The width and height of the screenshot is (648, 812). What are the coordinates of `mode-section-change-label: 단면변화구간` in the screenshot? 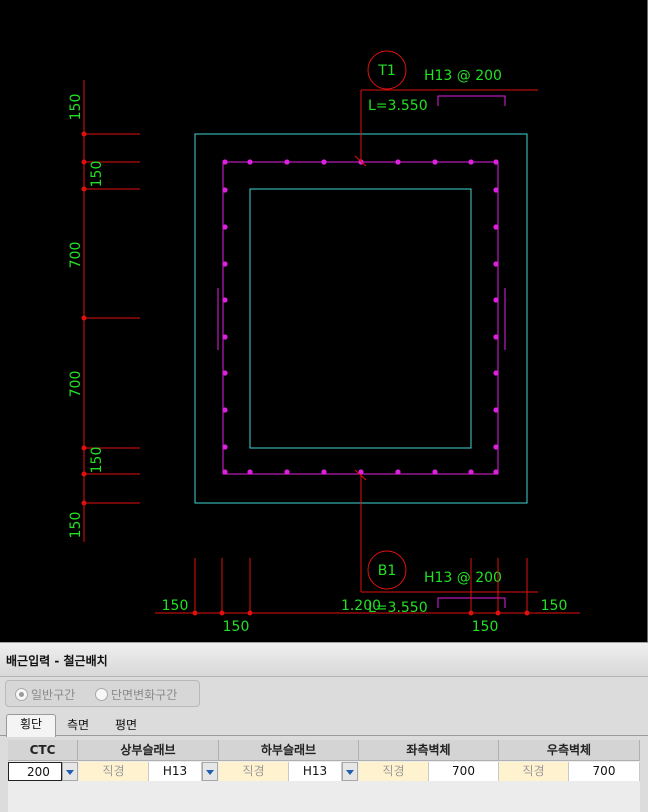 It's located at (144, 695).